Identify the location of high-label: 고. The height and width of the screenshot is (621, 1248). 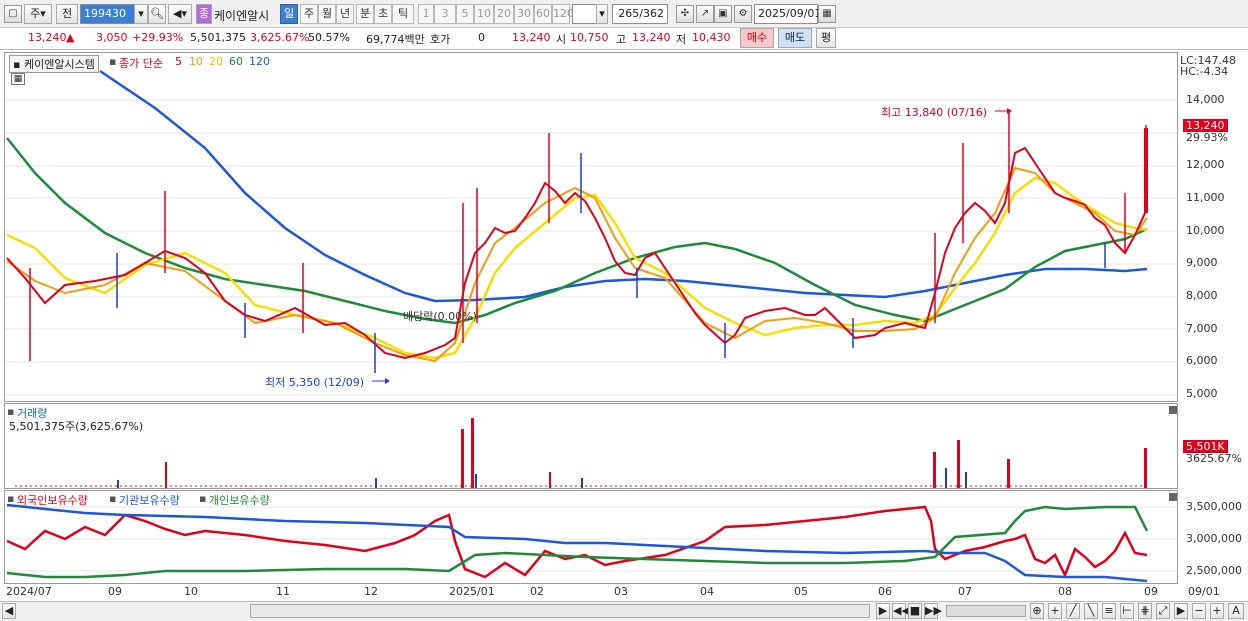
(621, 39).